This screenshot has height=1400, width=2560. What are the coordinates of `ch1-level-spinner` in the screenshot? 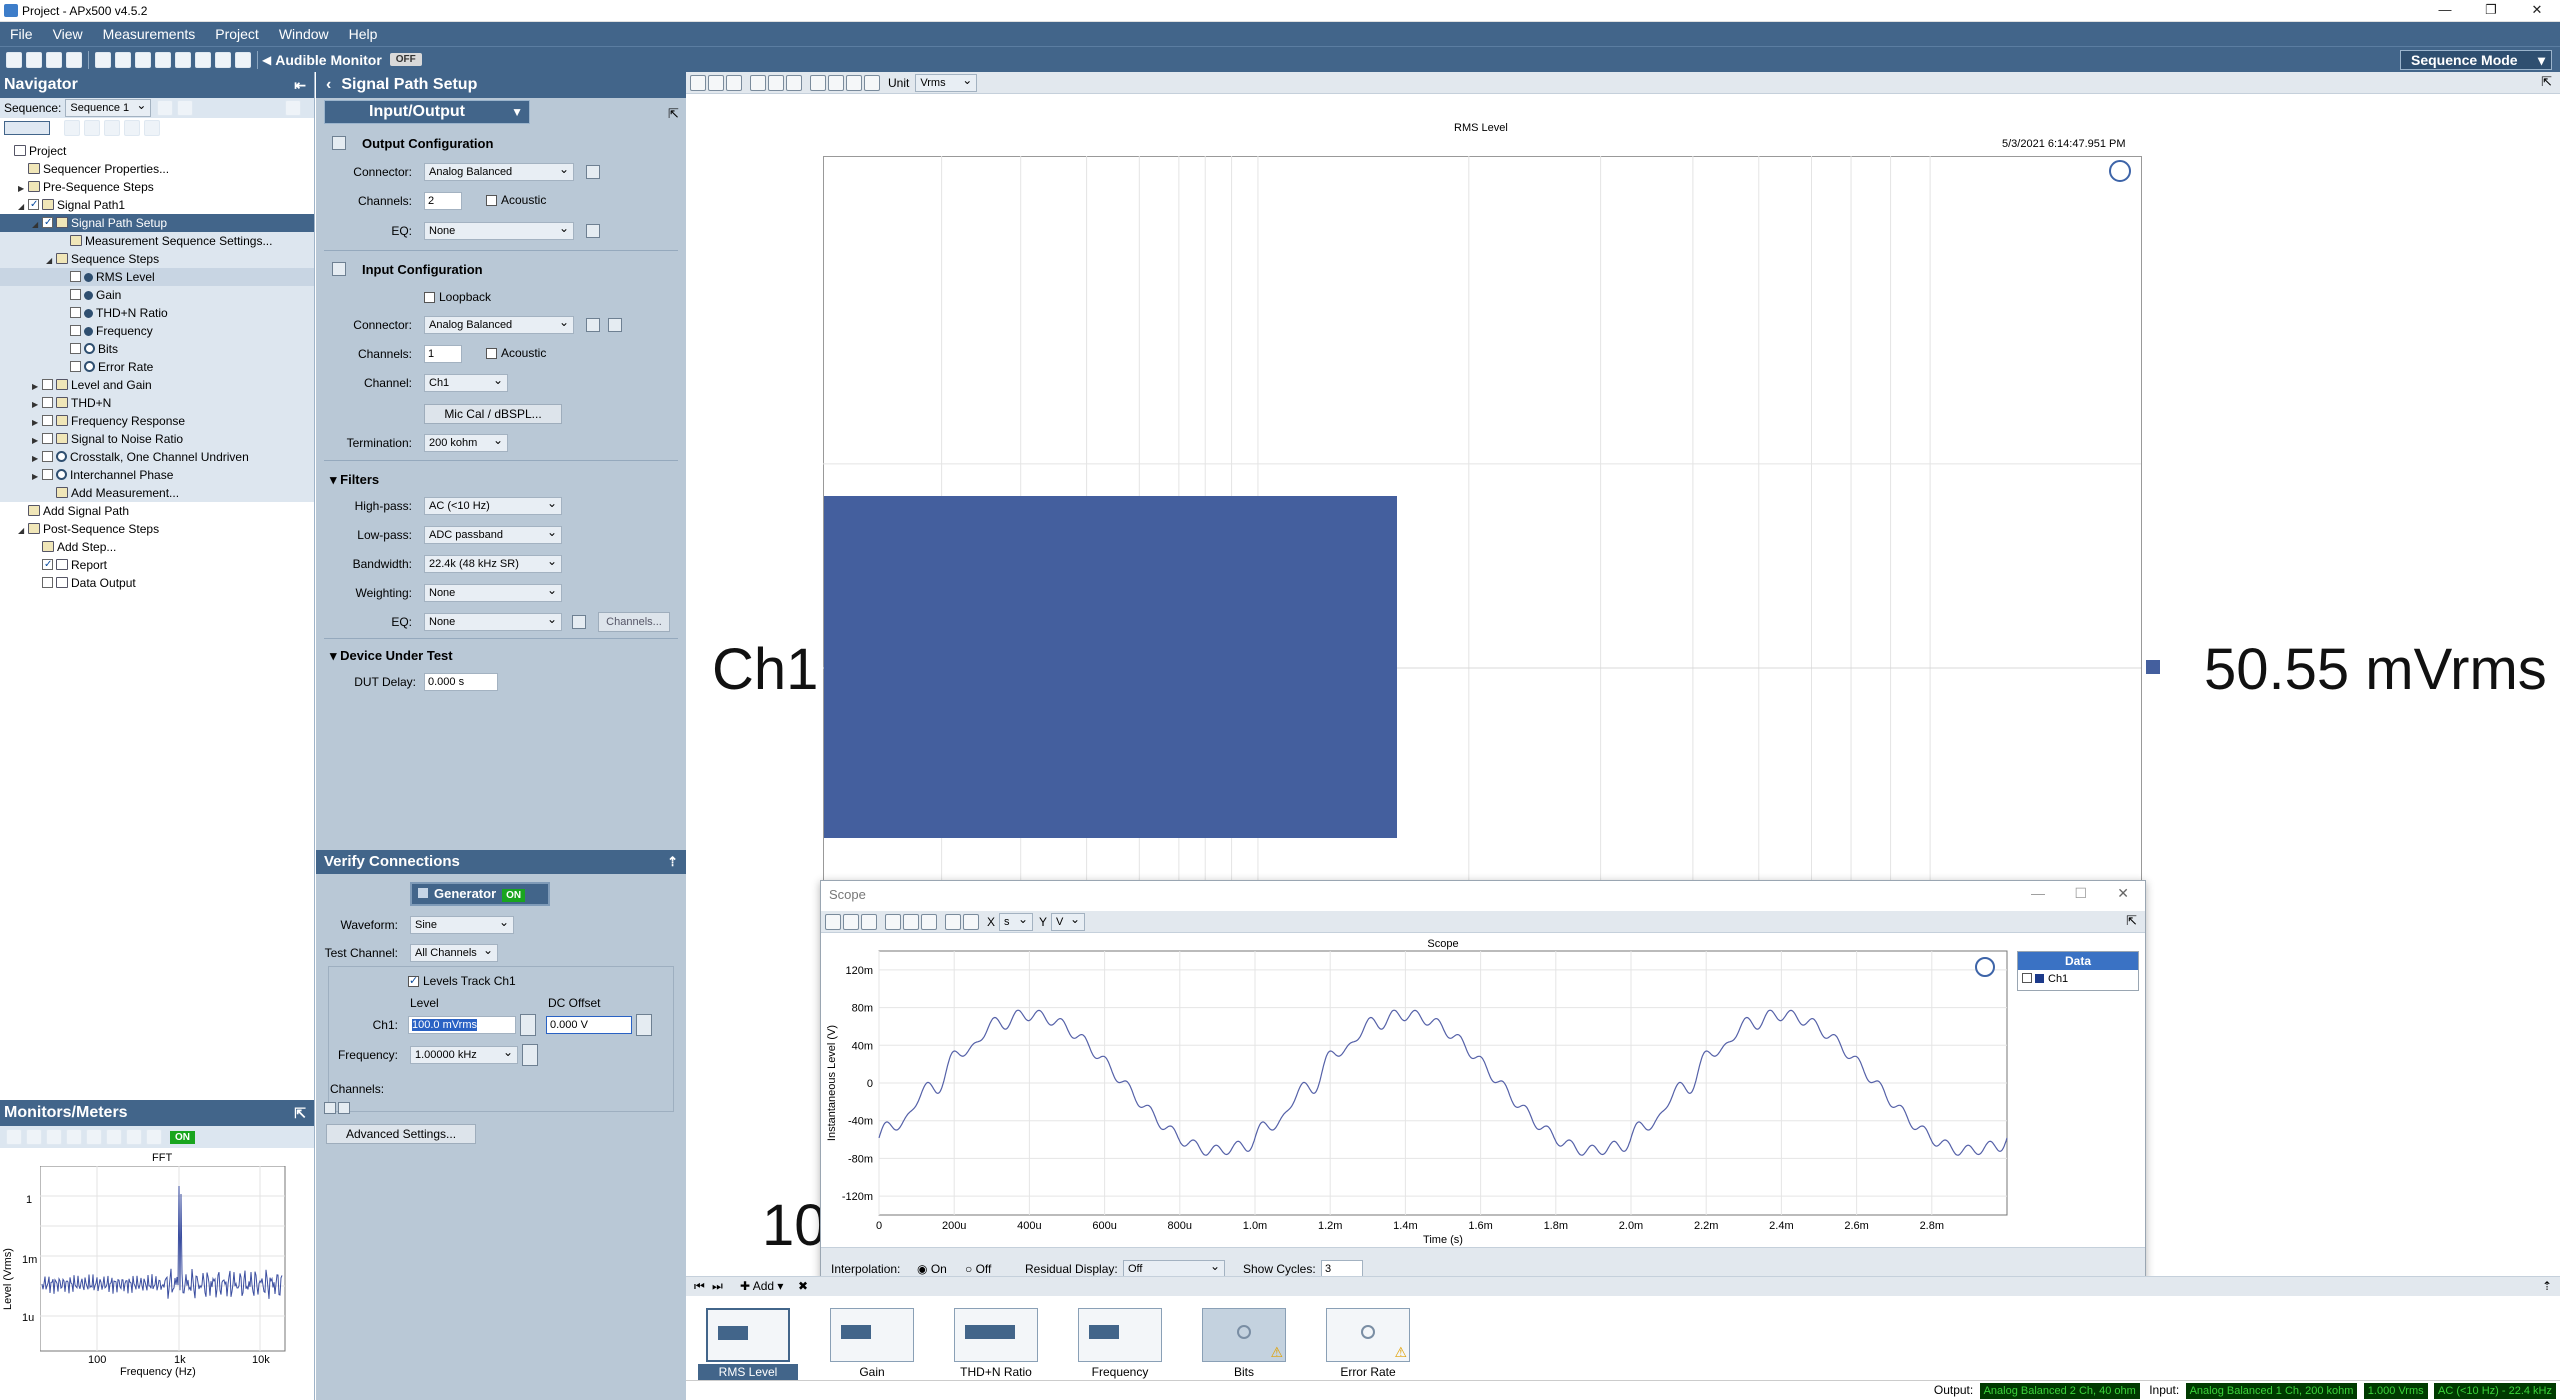 It's located at (528, 1025).